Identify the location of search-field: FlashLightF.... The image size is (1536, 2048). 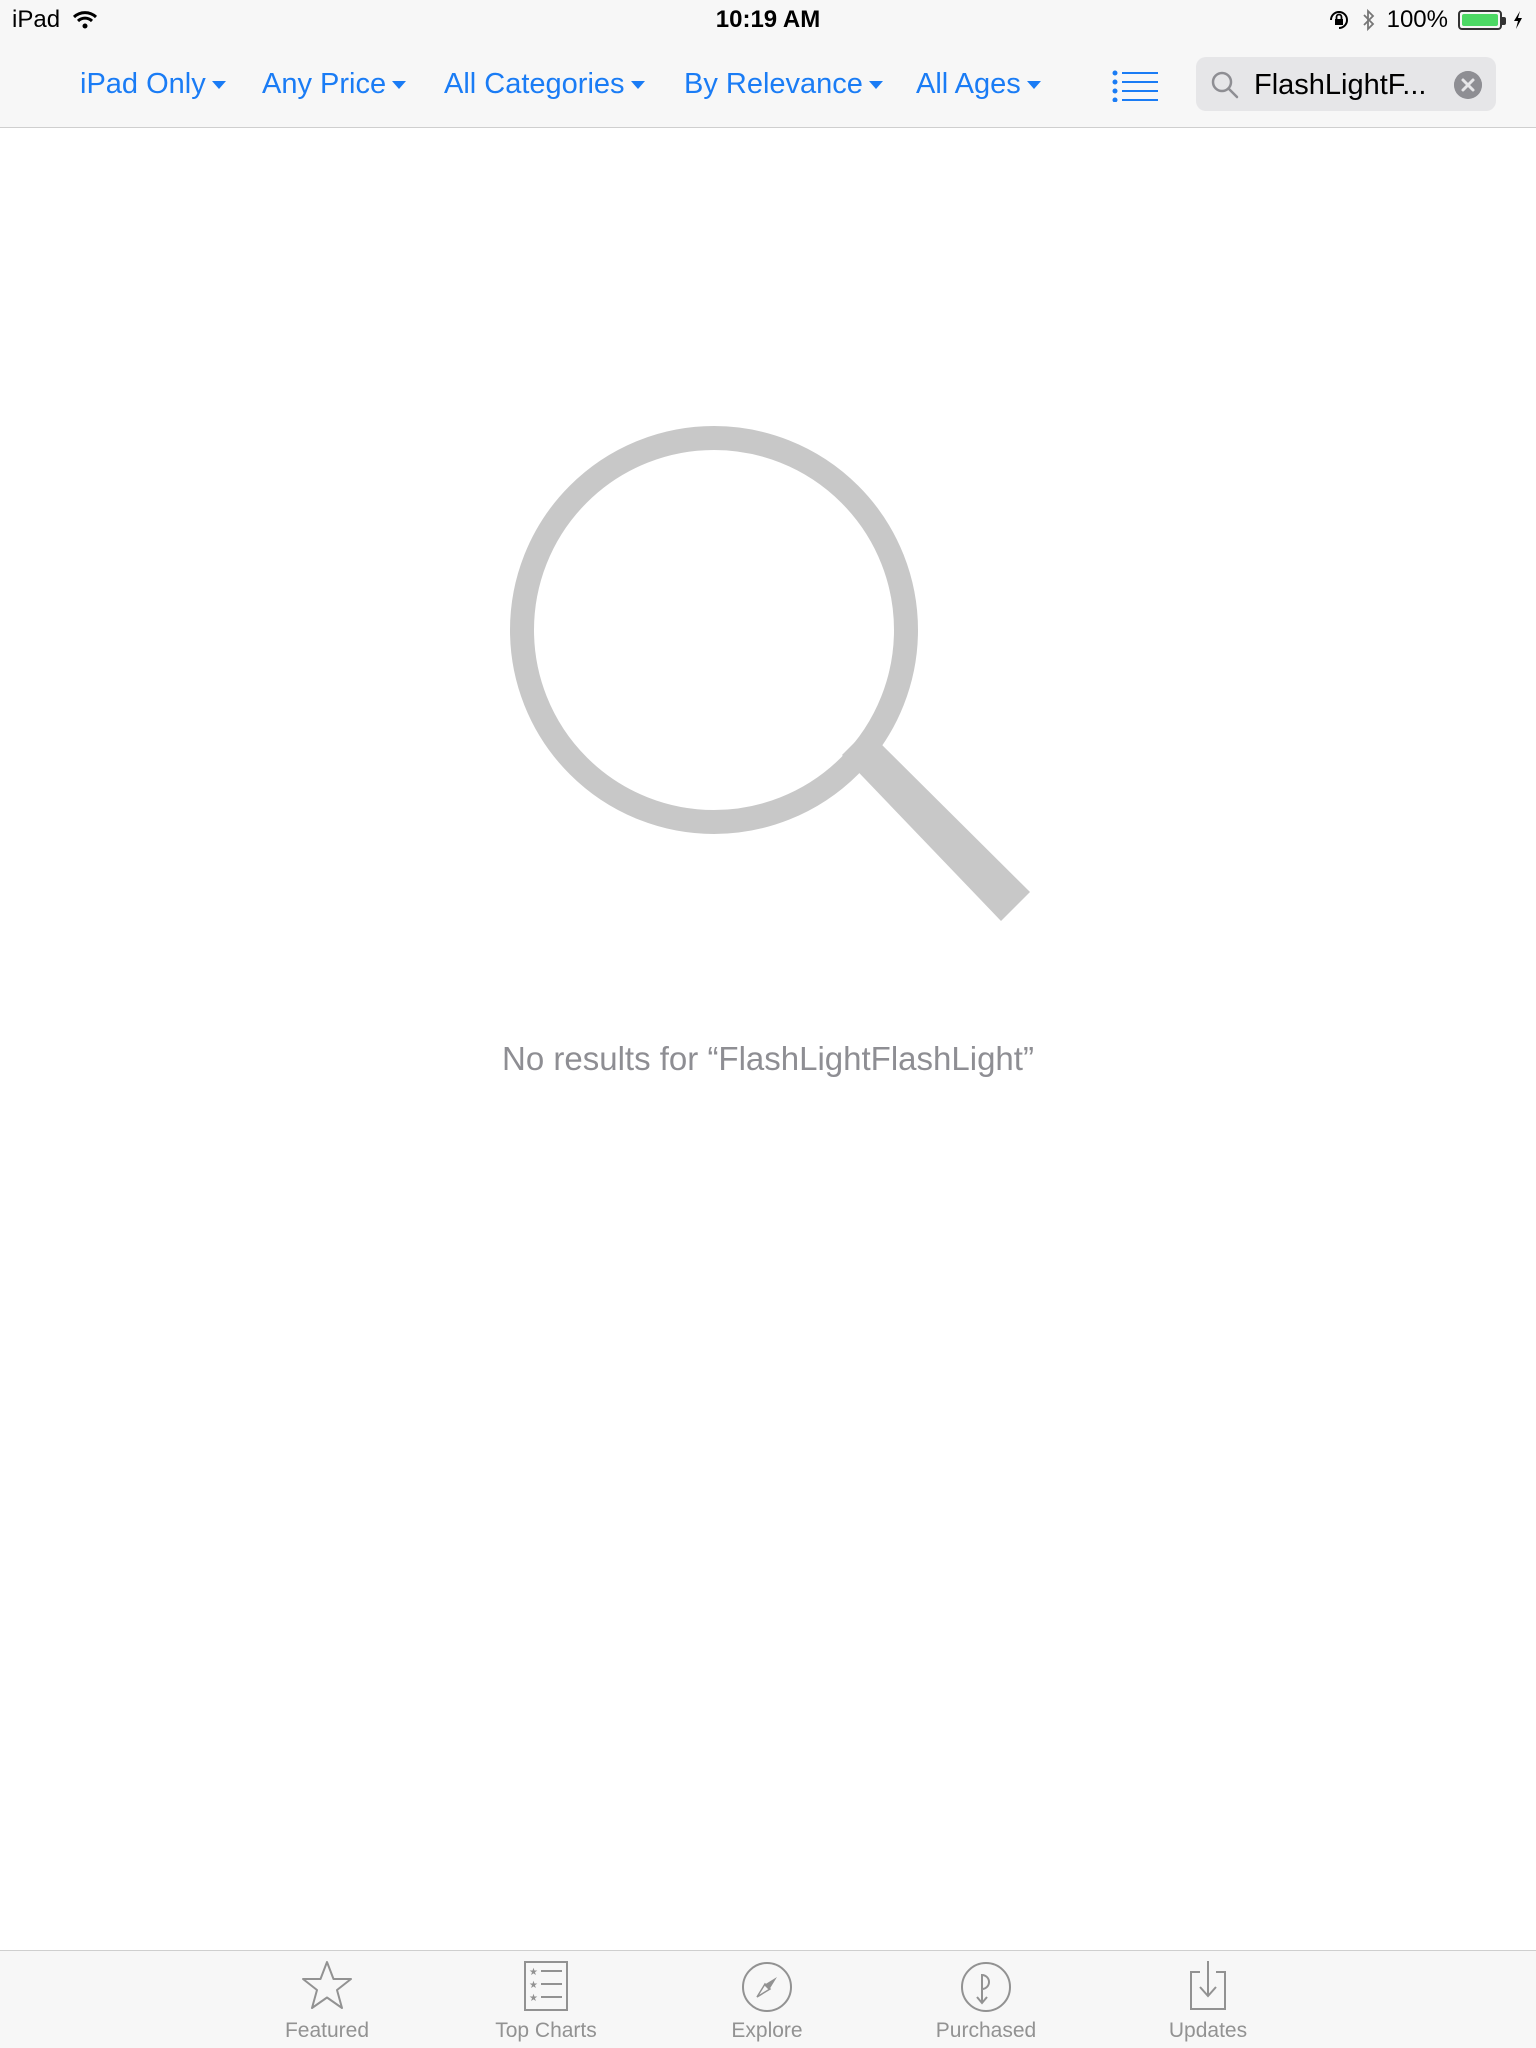
(1346, 84).